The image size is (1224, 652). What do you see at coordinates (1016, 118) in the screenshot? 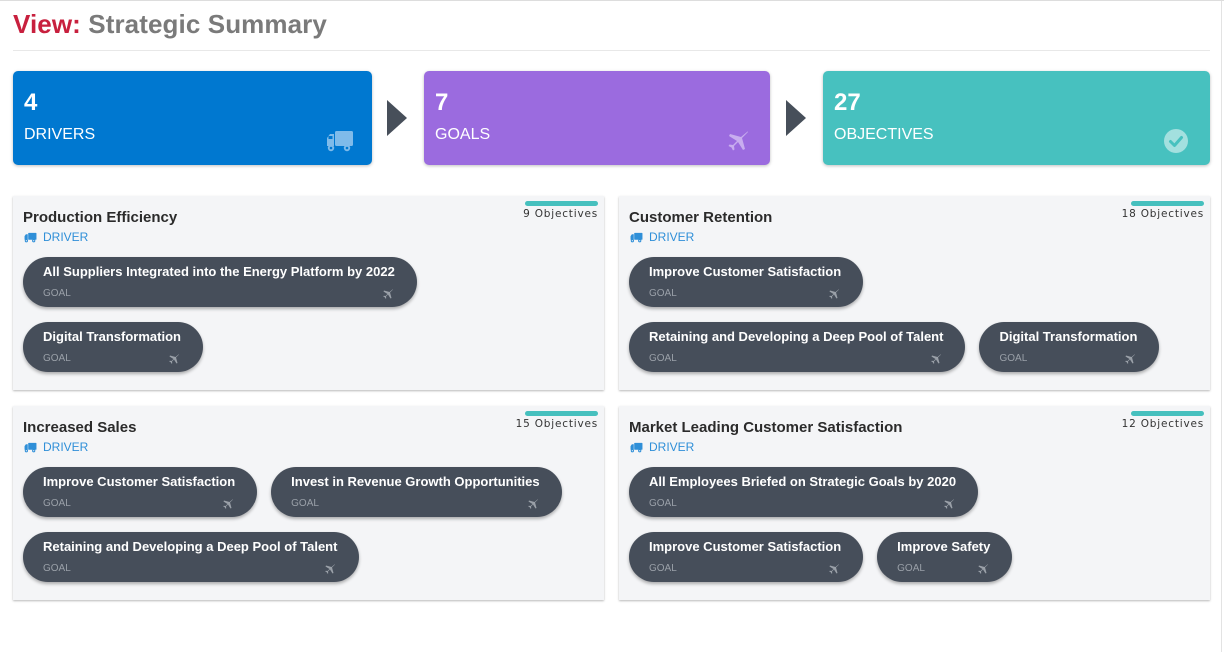
I see `stat-card-objectives: 27 OBJECTIVES` at bounding box center [1016, 118].